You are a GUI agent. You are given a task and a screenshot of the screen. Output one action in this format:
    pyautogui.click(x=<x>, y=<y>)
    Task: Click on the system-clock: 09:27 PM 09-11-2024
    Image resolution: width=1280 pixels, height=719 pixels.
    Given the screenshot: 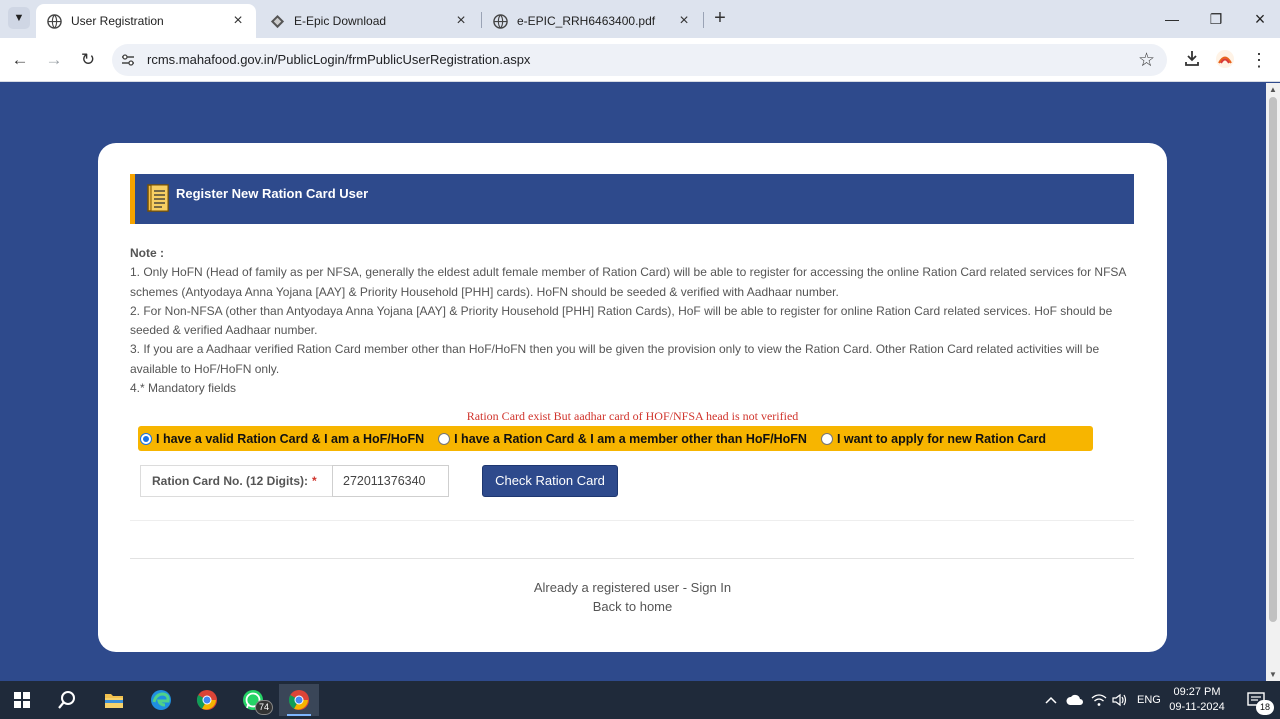 What is the action you would take?
    pyautogui.click(x=1197, y=700)
    